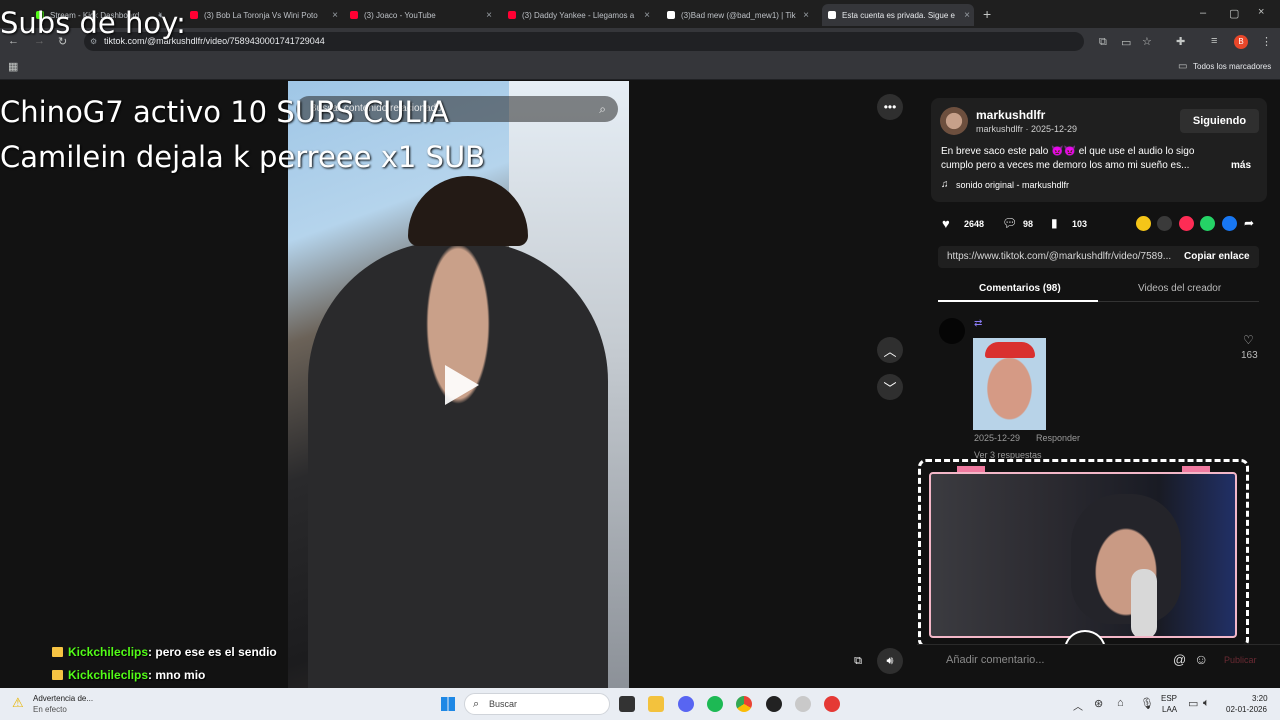 The width and height of the screenshot is (1280, 720). Describe the element at coordinates (1020, 288) in the screenshot. I see `tab-comments: Comentarios (98)` at that location.